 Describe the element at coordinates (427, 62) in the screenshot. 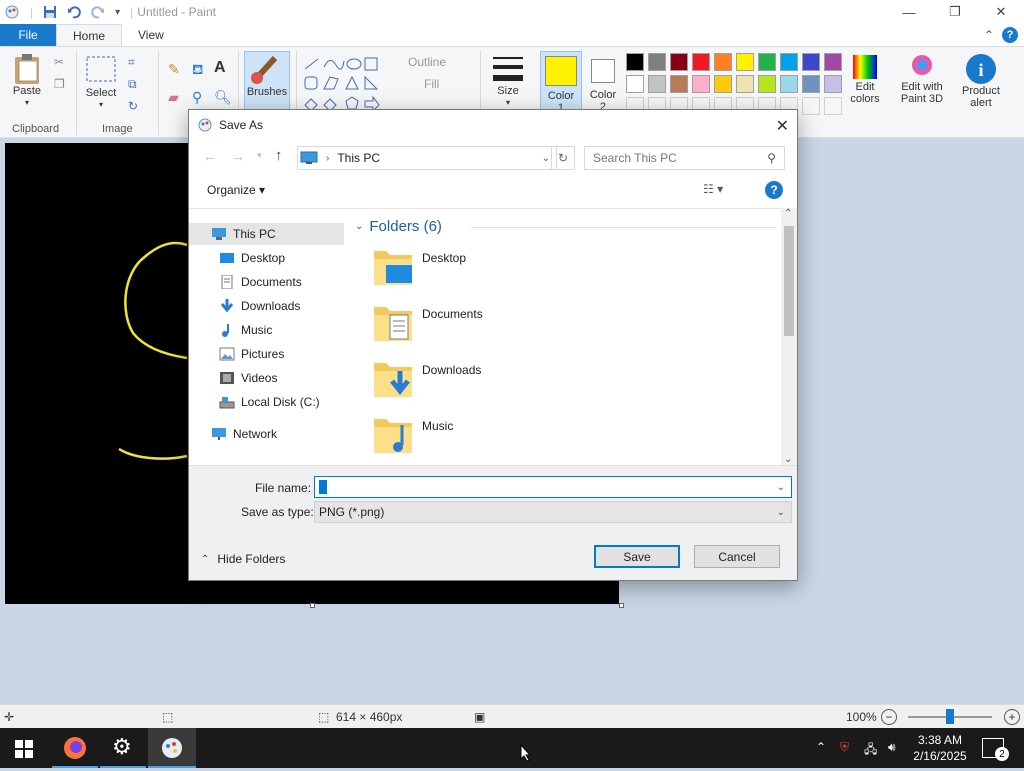

I see `outline-label: Outline` at that location.